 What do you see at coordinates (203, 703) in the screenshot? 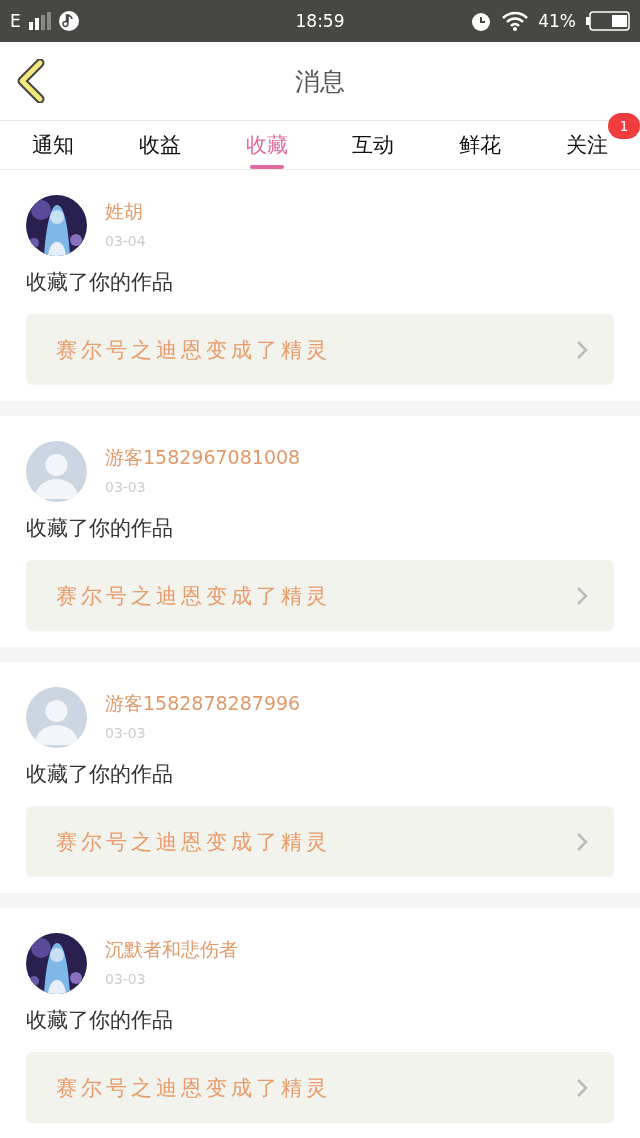
I see `user-name: 游客1582878287996` at bounding box center [203, 703].